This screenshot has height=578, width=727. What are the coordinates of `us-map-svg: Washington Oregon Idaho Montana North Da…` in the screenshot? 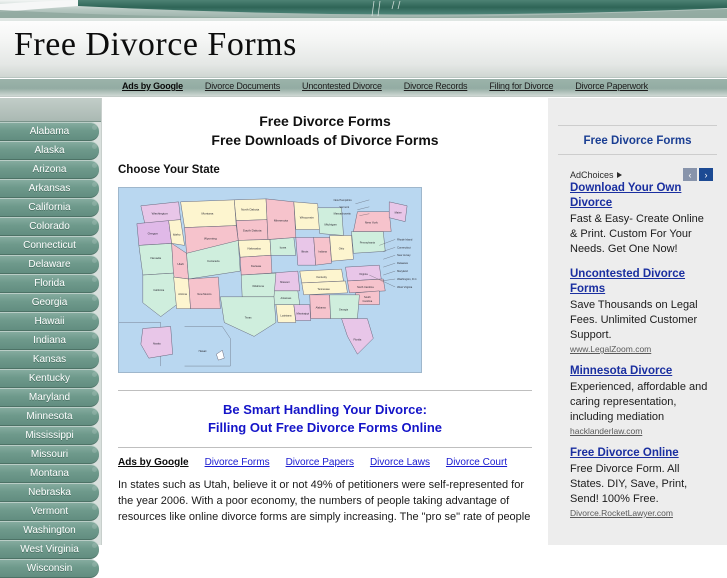 It's located at (270, 280).